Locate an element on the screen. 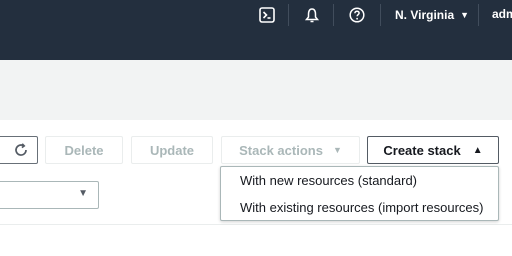  create-stack-label: Create stack is located at coordinates (422, 150).